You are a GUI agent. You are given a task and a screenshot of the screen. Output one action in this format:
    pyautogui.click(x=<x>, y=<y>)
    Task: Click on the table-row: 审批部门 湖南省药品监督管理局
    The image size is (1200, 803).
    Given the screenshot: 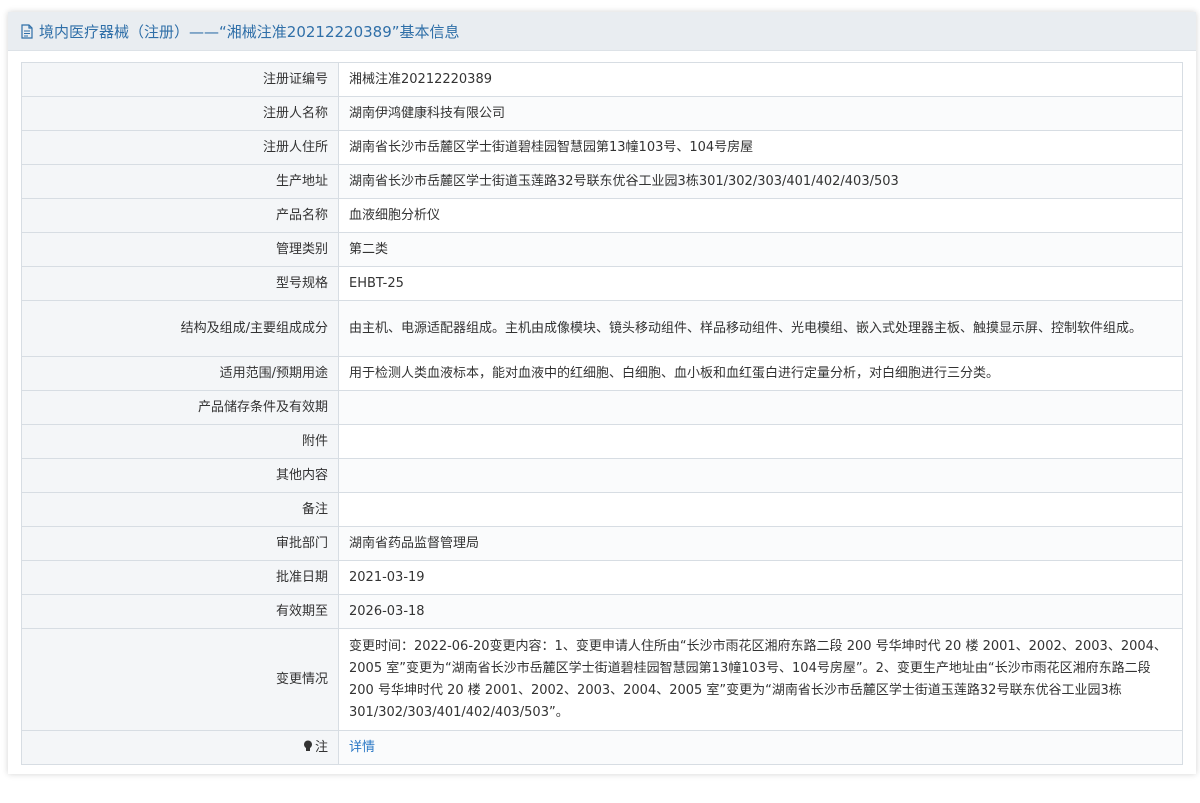 What is the action you would take?
    pyautogui.click(x=602, y=543)
    